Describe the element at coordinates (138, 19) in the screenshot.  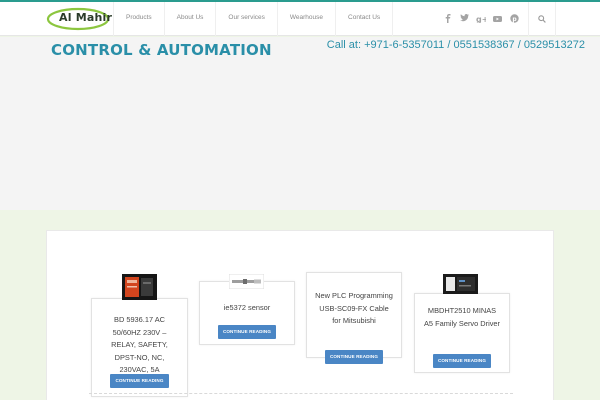
I see `nav-item-products: Products` at that location.